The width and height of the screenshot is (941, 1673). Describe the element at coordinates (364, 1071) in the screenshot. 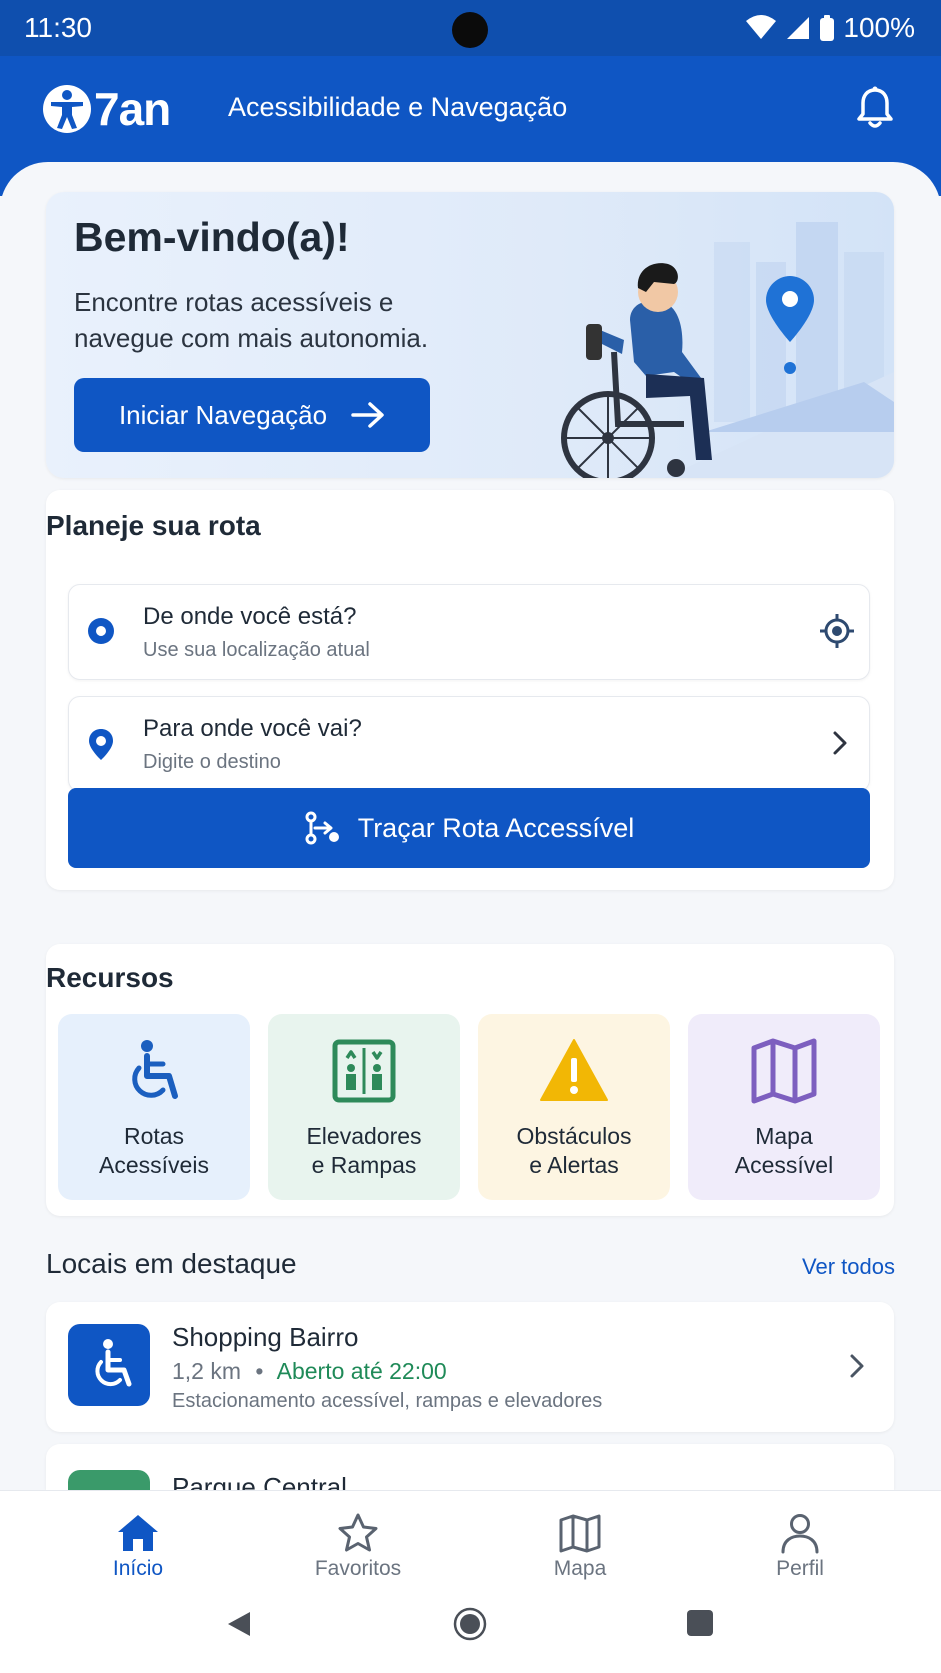

I see `elevator-icon` at that location.